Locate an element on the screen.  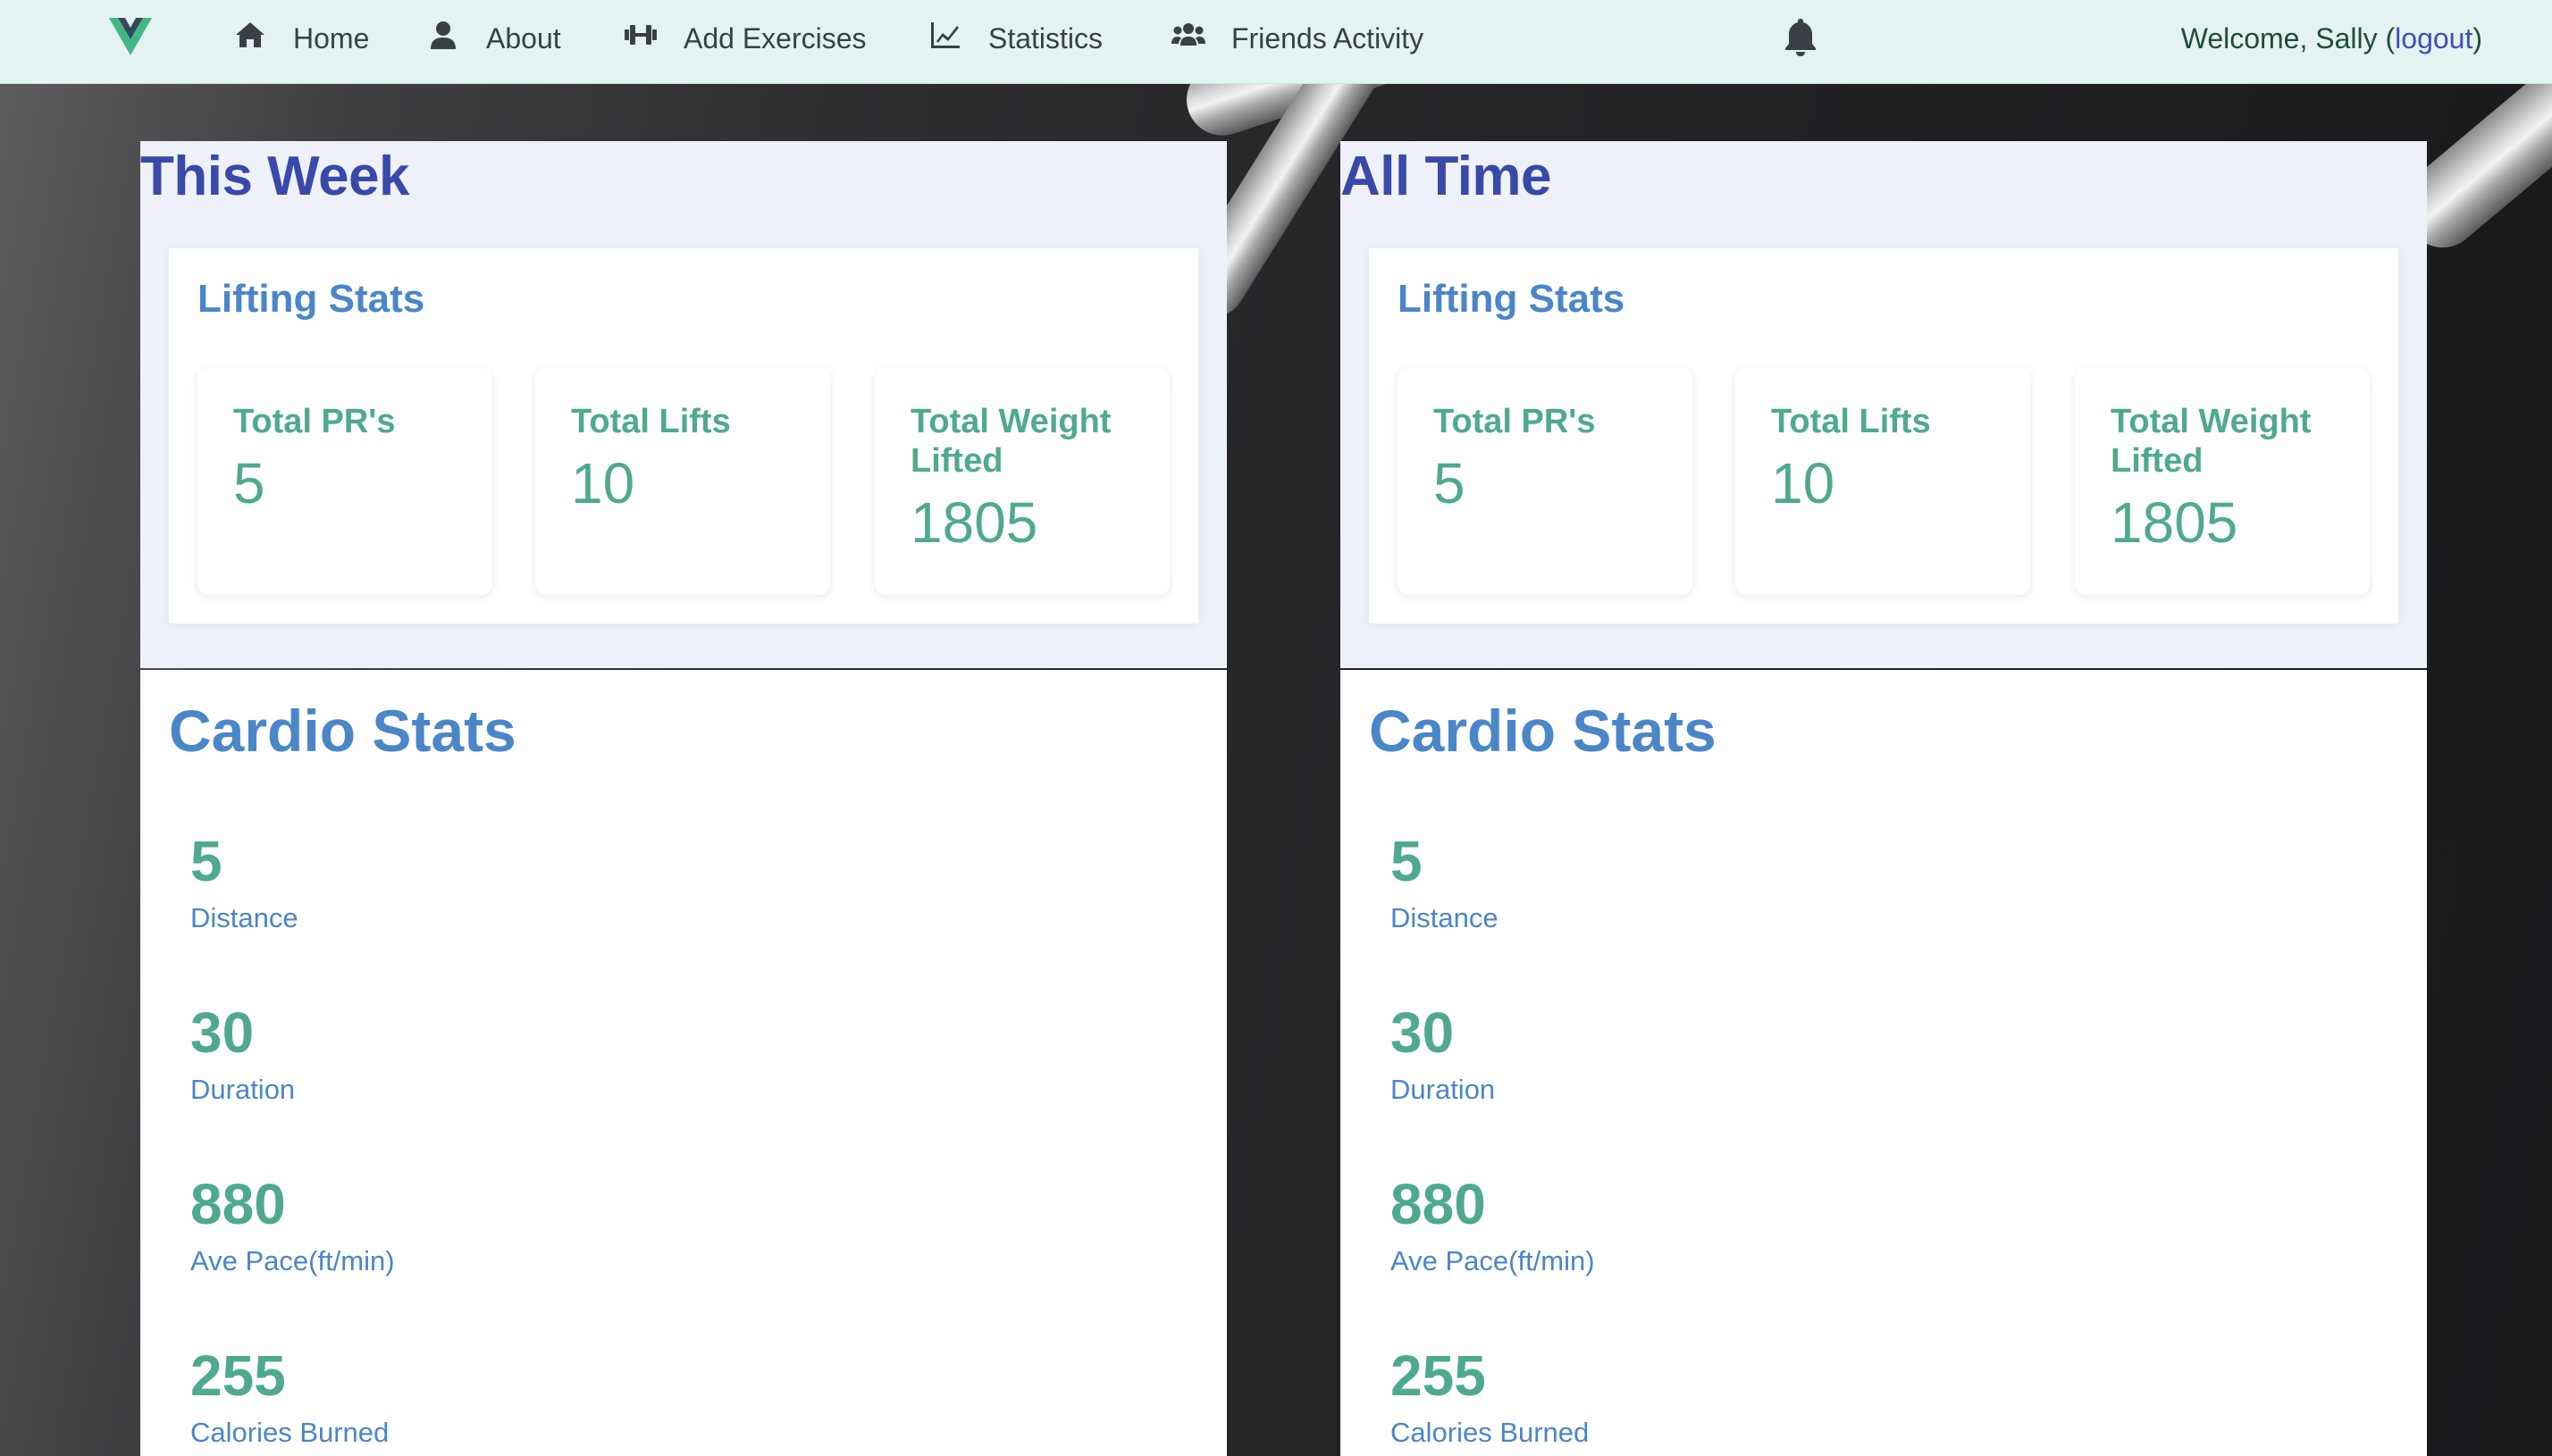
home-icon is located at coordinates (250, 38).